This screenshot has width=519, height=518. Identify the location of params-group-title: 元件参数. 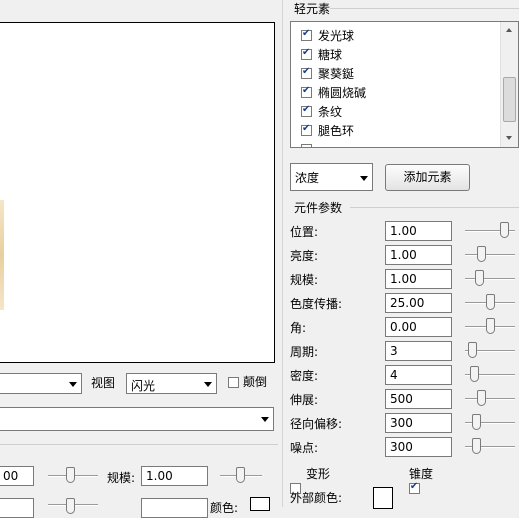
(318, 208).